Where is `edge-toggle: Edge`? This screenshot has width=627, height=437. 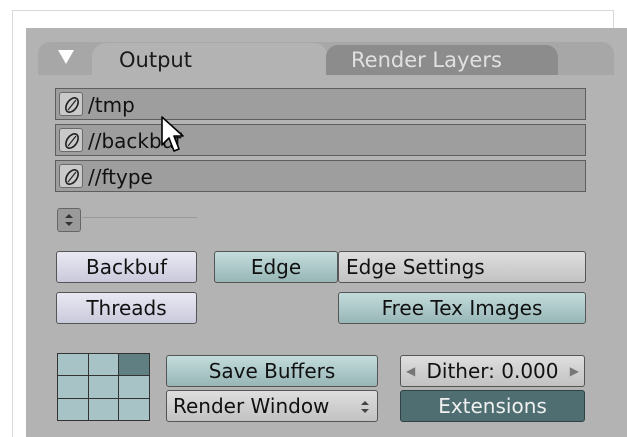 edge-toggle: Edge is located at coordinates (276, 267).